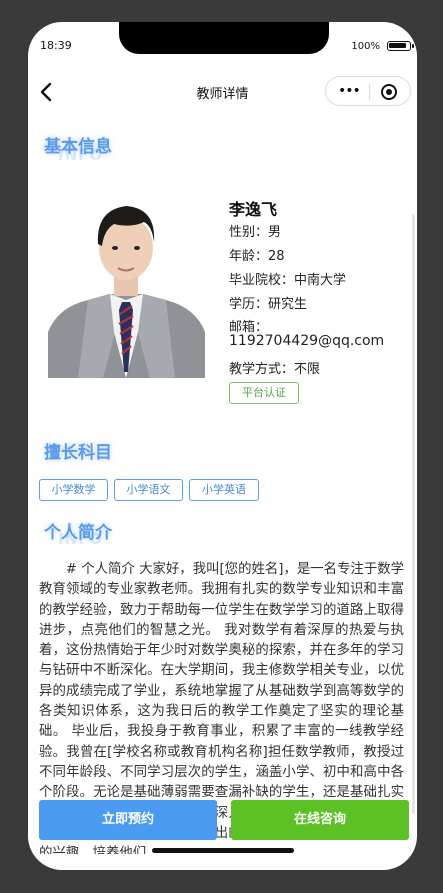  I want to click on online-consult-button: 在线咨询, so click(320, 820).